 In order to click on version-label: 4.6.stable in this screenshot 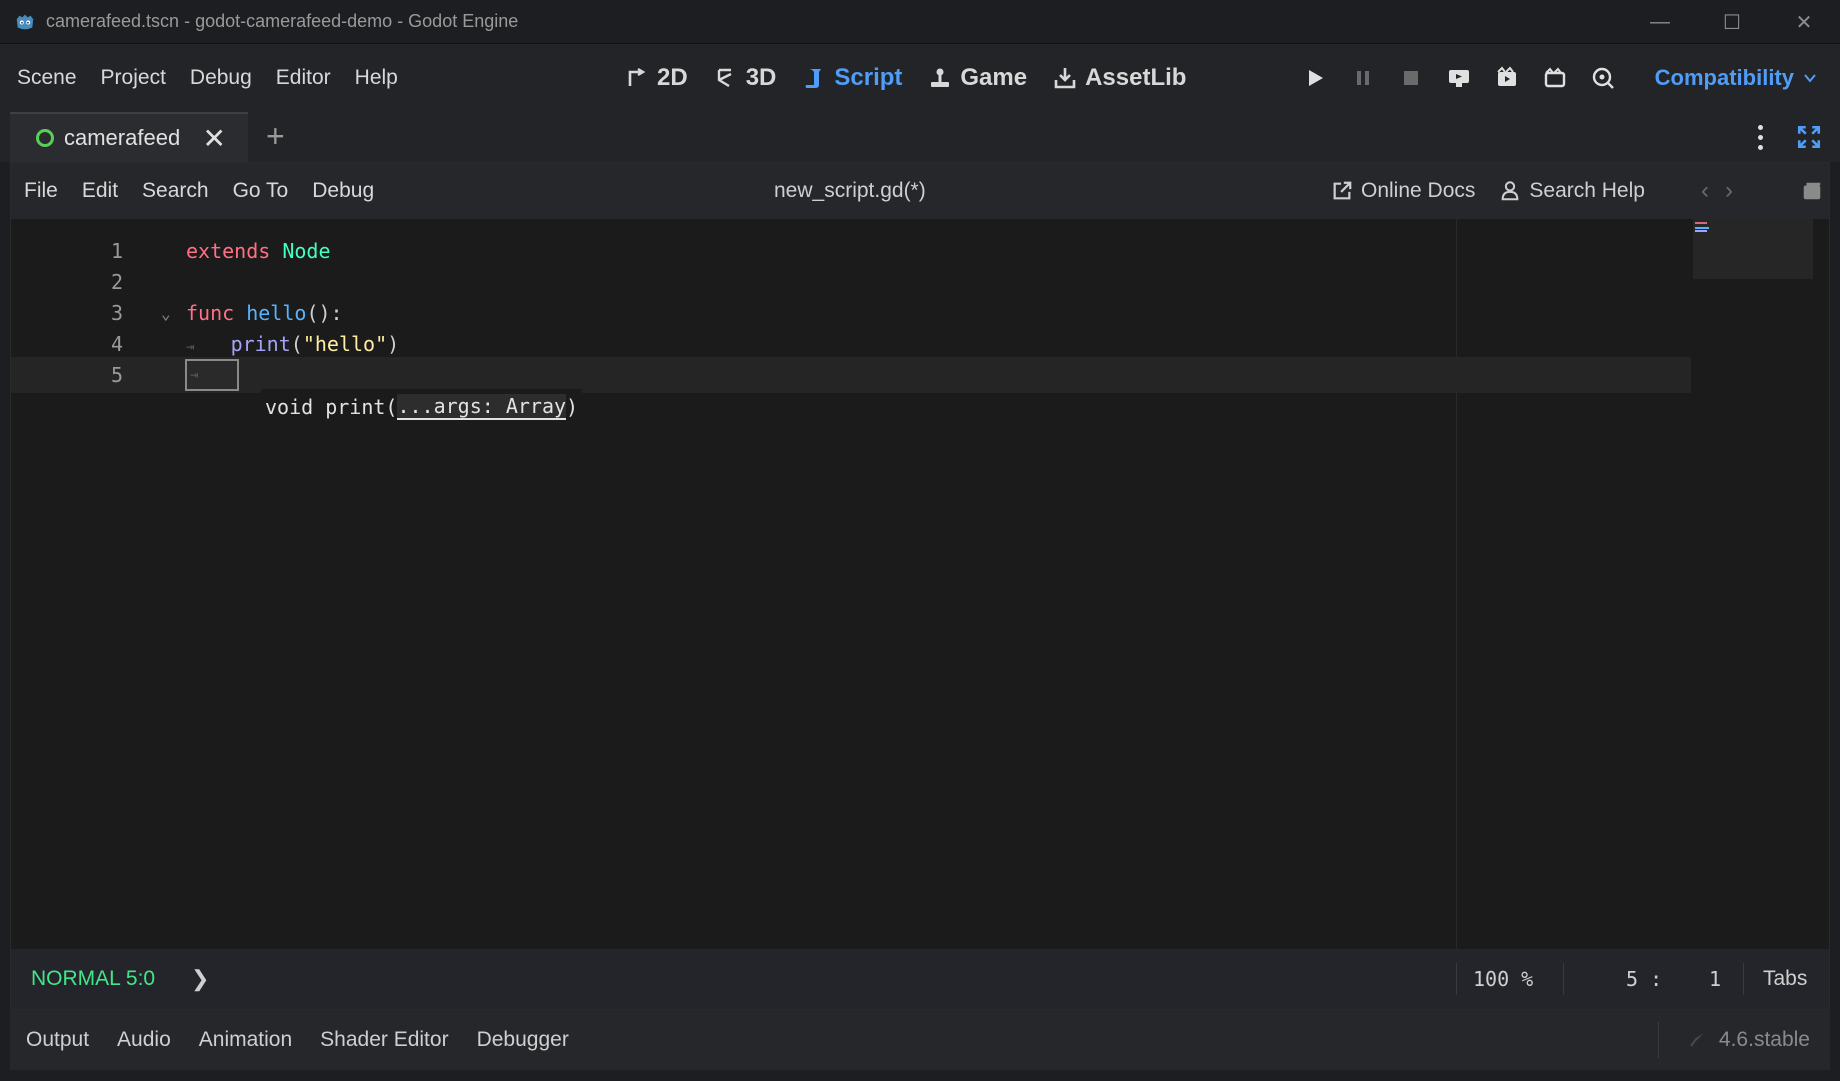, I will do `click(1764, 1039)`.